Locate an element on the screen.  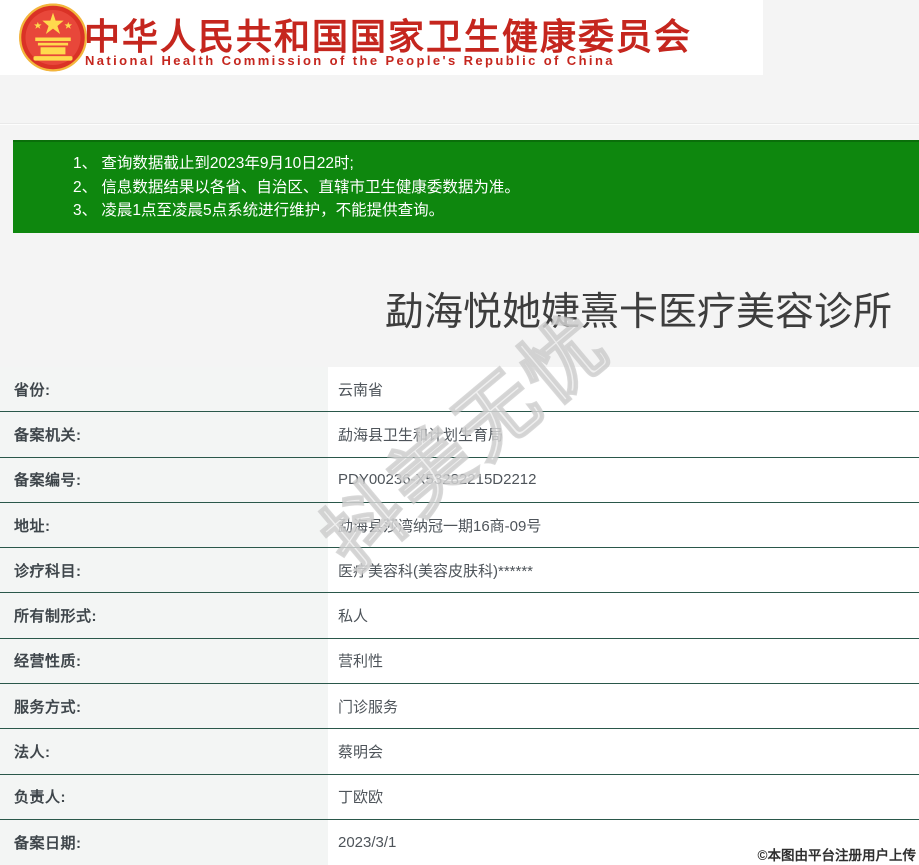
row-label: 法人: is located at coordinates (164, 751).